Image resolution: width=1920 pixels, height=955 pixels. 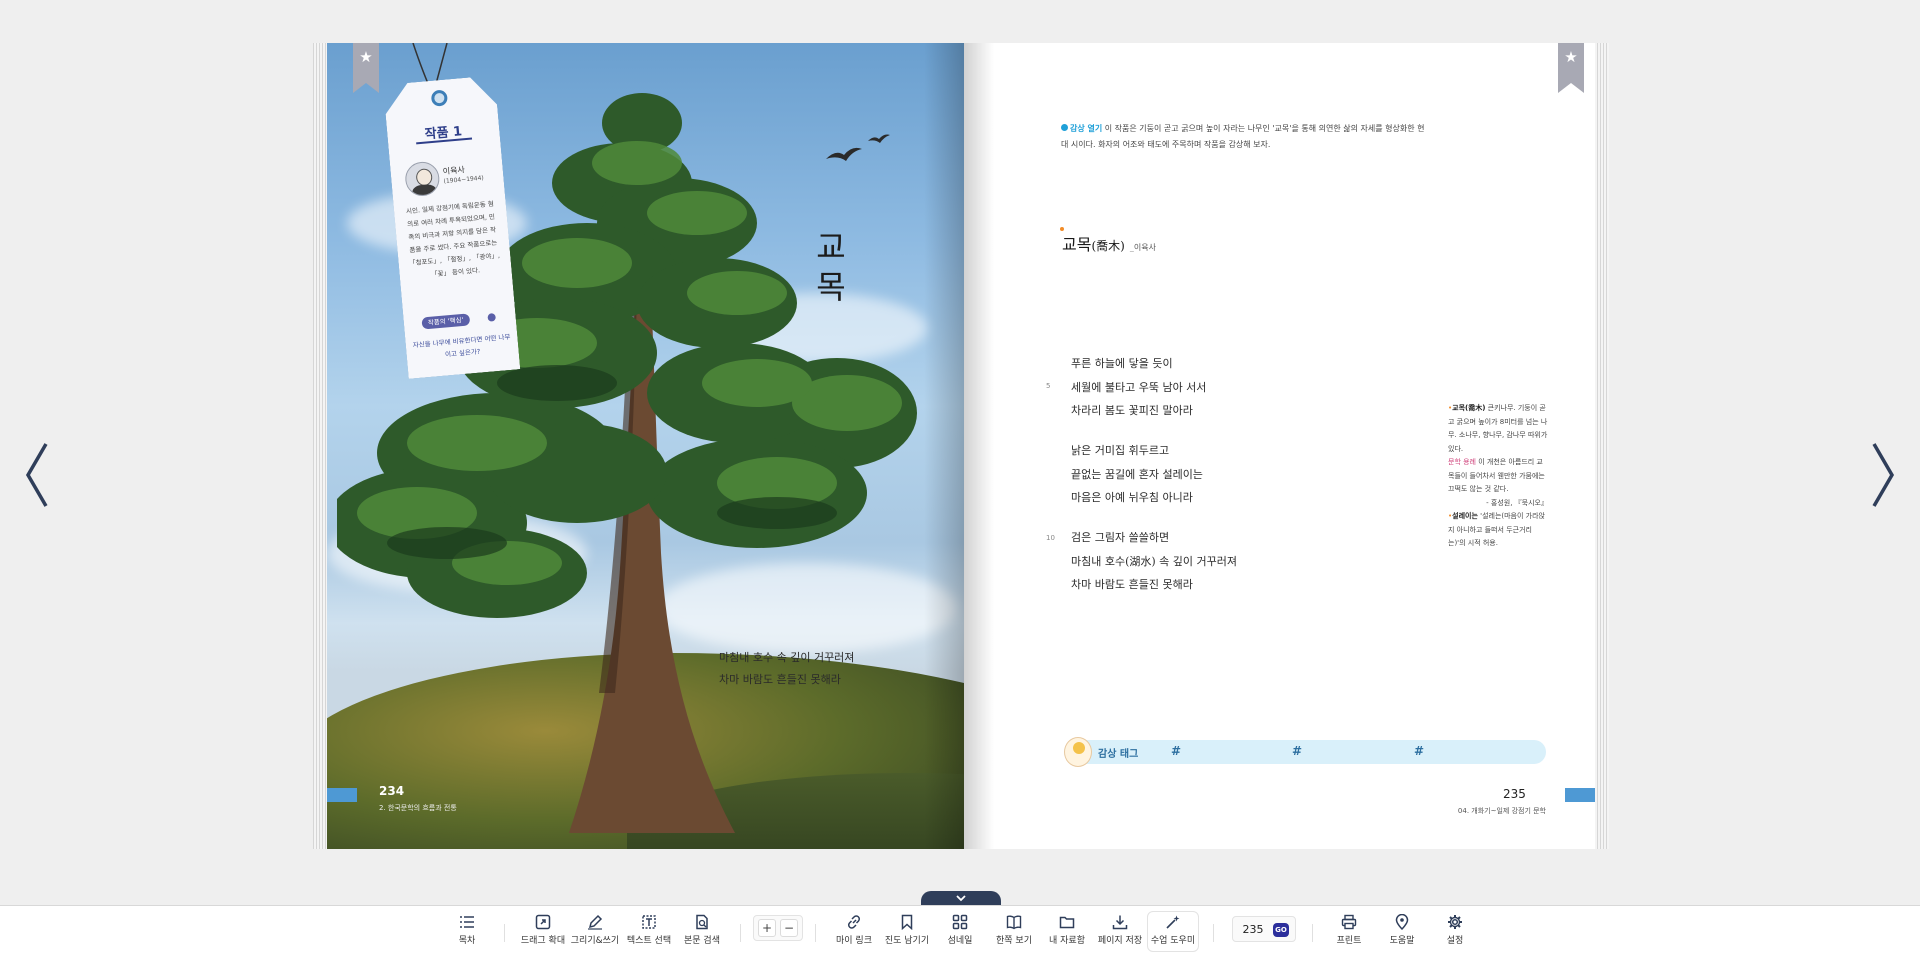 What do you see at coordinates (1349, 941) in the screenshot?
I see `print-label: 프린트` at bounding box center [1349, 941].